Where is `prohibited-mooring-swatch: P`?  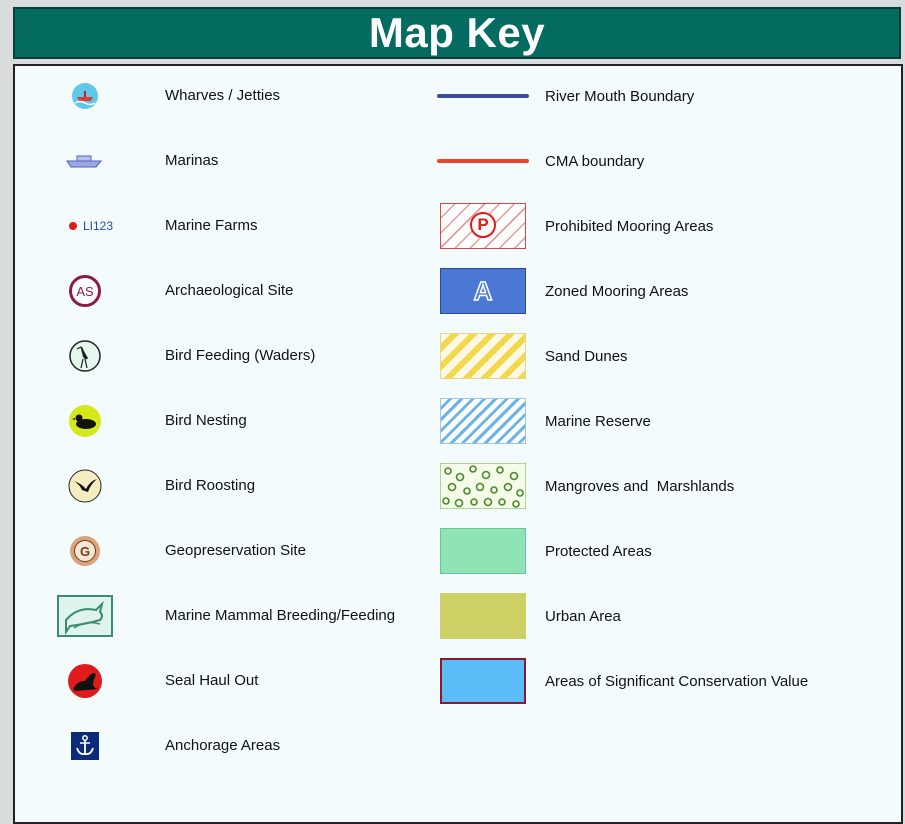 prohibited-mooring-swatch: P is located at coordinates (483, 226).